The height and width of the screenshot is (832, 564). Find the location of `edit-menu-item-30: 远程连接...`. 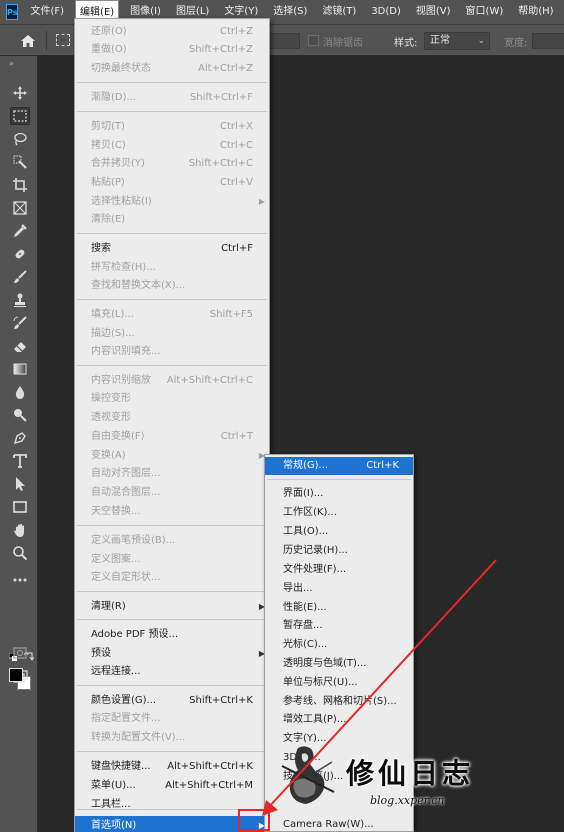

edit-menu-item-30: 远程连接... is located at coordinates (172, 671).